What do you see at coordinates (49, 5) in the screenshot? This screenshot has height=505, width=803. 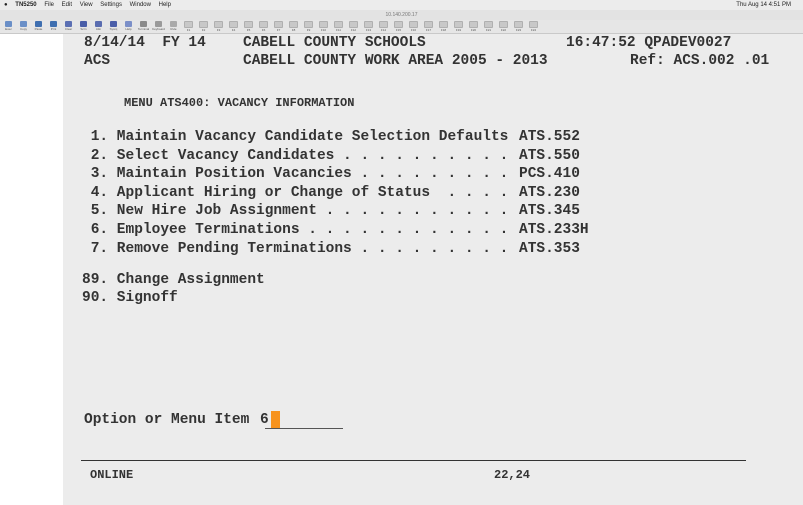 I see `menu-file: File` at bounding box center [49, 5].